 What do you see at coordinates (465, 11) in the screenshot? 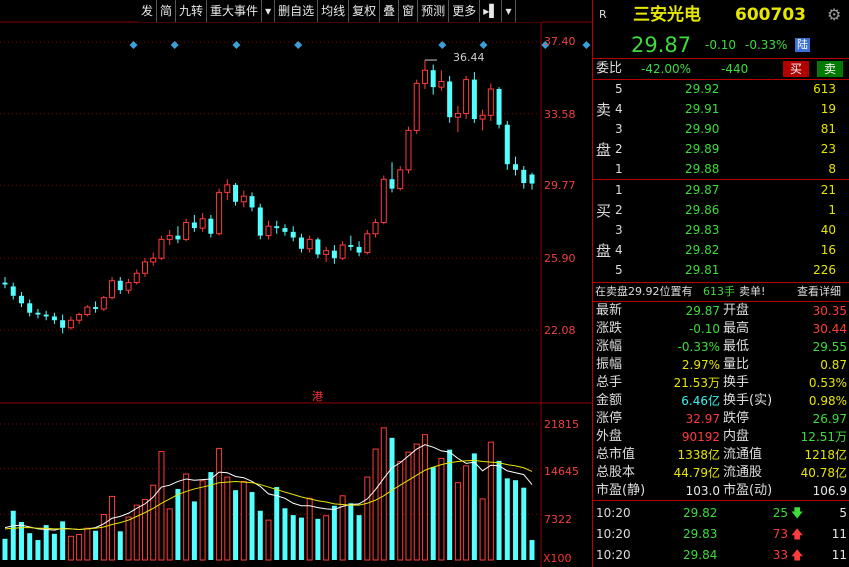
I see `toolbar-item: 更多` at bounding box center [465, 11].